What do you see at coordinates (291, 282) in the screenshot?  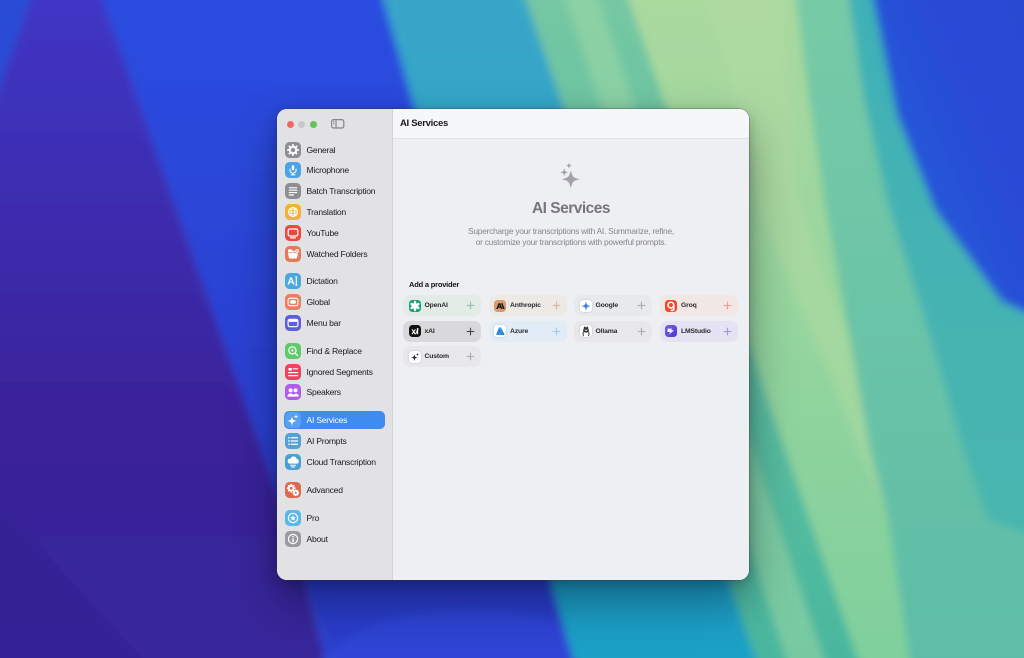 I see `svg-text: A` at bounding box center [291, 282].